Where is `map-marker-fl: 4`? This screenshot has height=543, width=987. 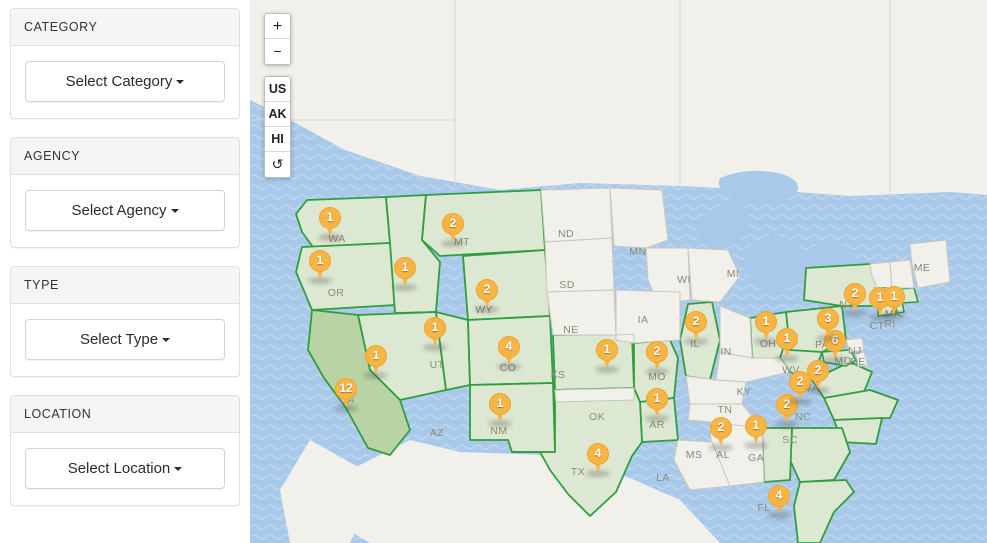
map-marker-fl: 4 is located at coordinates (779, 502).